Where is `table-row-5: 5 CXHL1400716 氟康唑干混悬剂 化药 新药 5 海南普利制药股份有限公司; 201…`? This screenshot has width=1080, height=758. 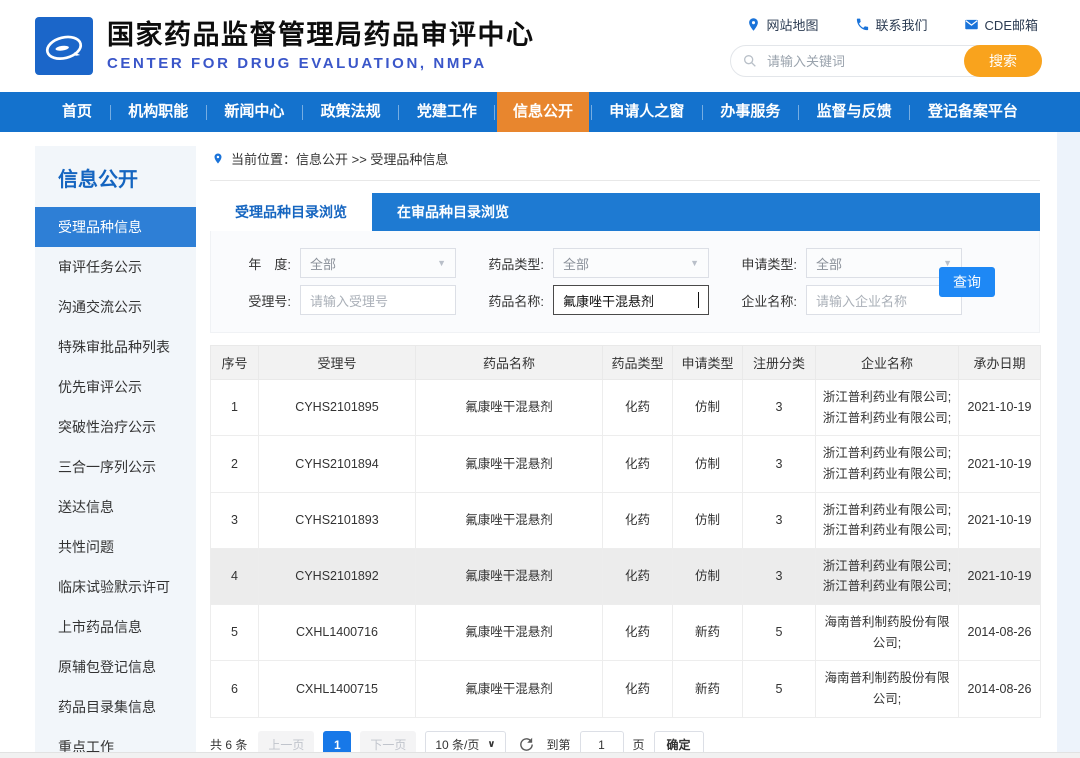 table-row-5: 5 CXHL1400716 氟康唑干混悬剂 化药 新药 5 海南普利制药股份有限公司; 201… is located at coordinates (625, 632).